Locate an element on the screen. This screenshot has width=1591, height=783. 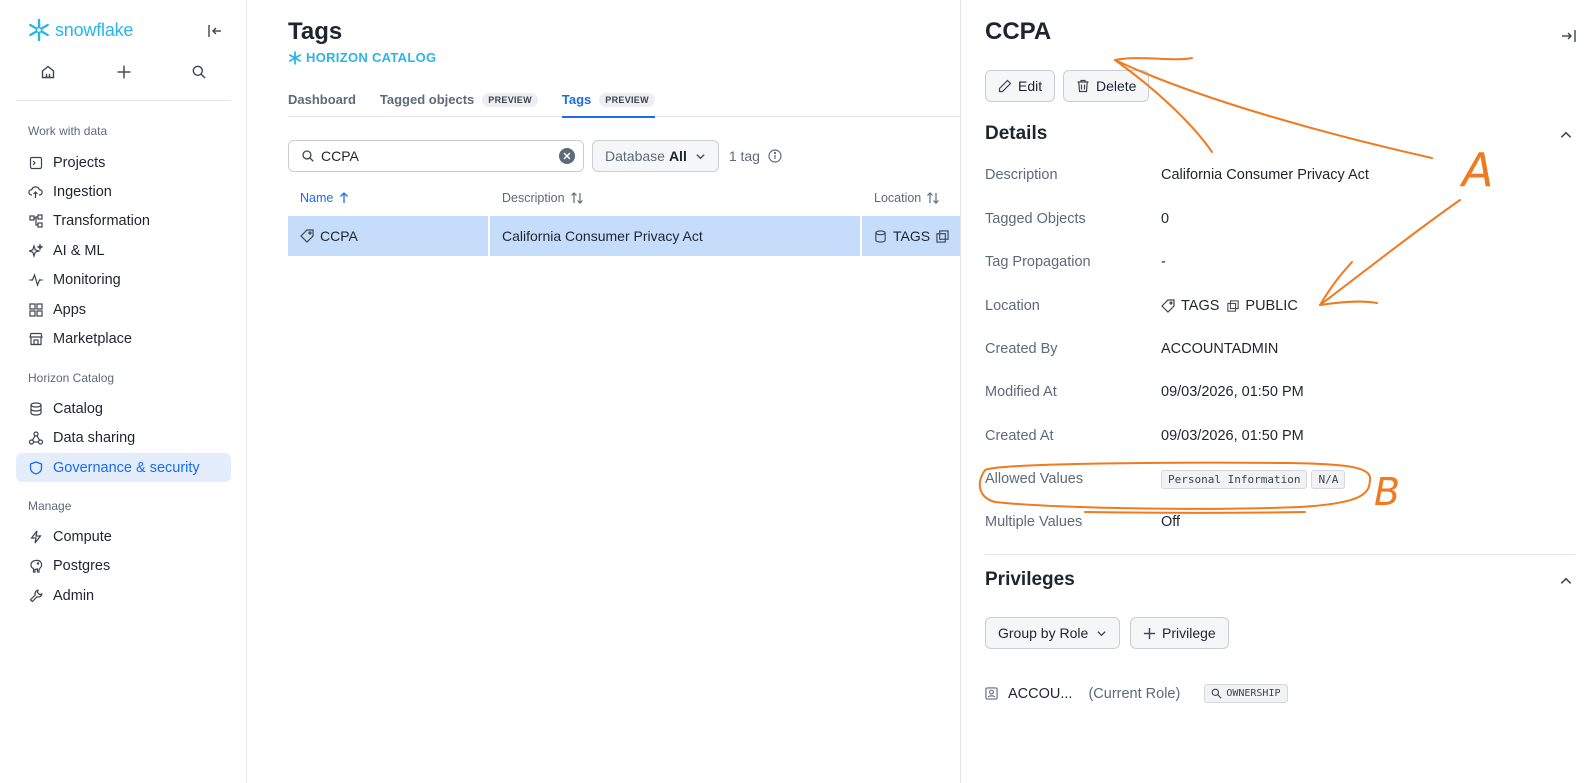
preview-badge: PREVIEW is located at coordinates (510, 99).